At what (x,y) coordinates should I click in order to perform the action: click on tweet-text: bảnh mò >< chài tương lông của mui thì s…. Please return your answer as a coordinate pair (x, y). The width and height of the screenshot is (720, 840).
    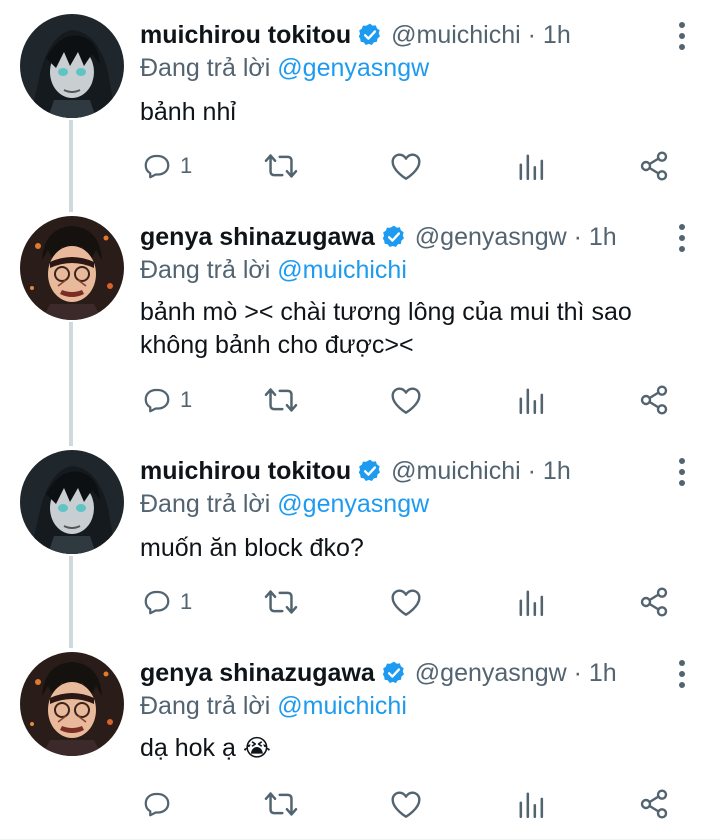
    Looking at the image, I should click on (386, 328).